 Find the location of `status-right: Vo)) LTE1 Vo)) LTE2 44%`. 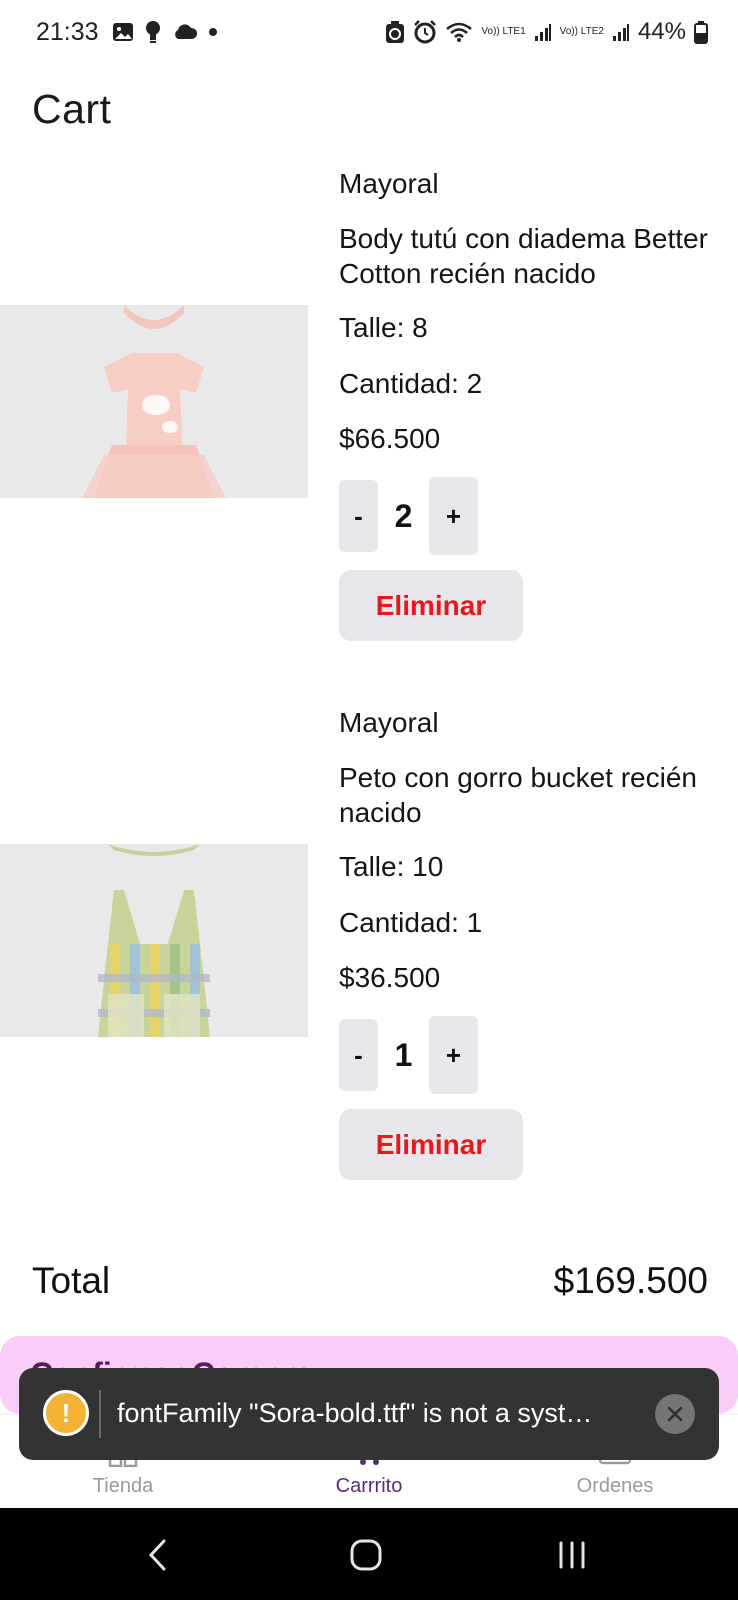

status-right: Vo)) LTE1 Vo)) LTE2 44% is located at coordinates (546, 32).